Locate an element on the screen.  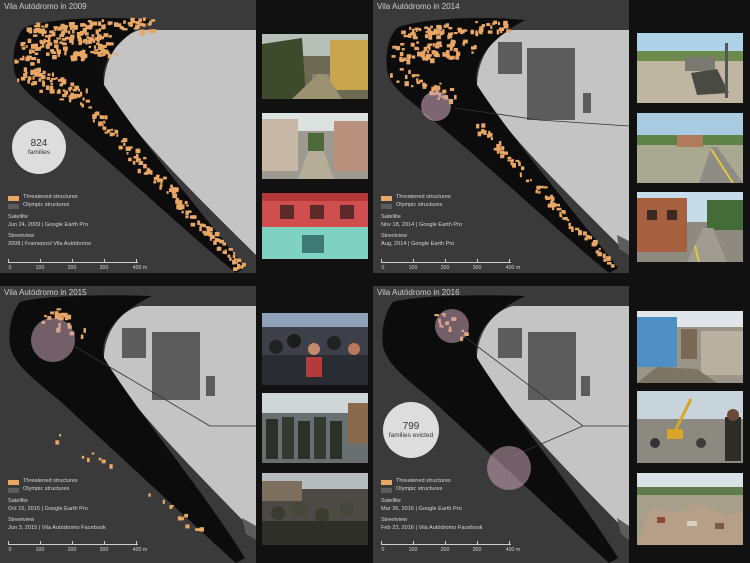
legend-olympic: Olympic structures is located at coordinates (46, 489).